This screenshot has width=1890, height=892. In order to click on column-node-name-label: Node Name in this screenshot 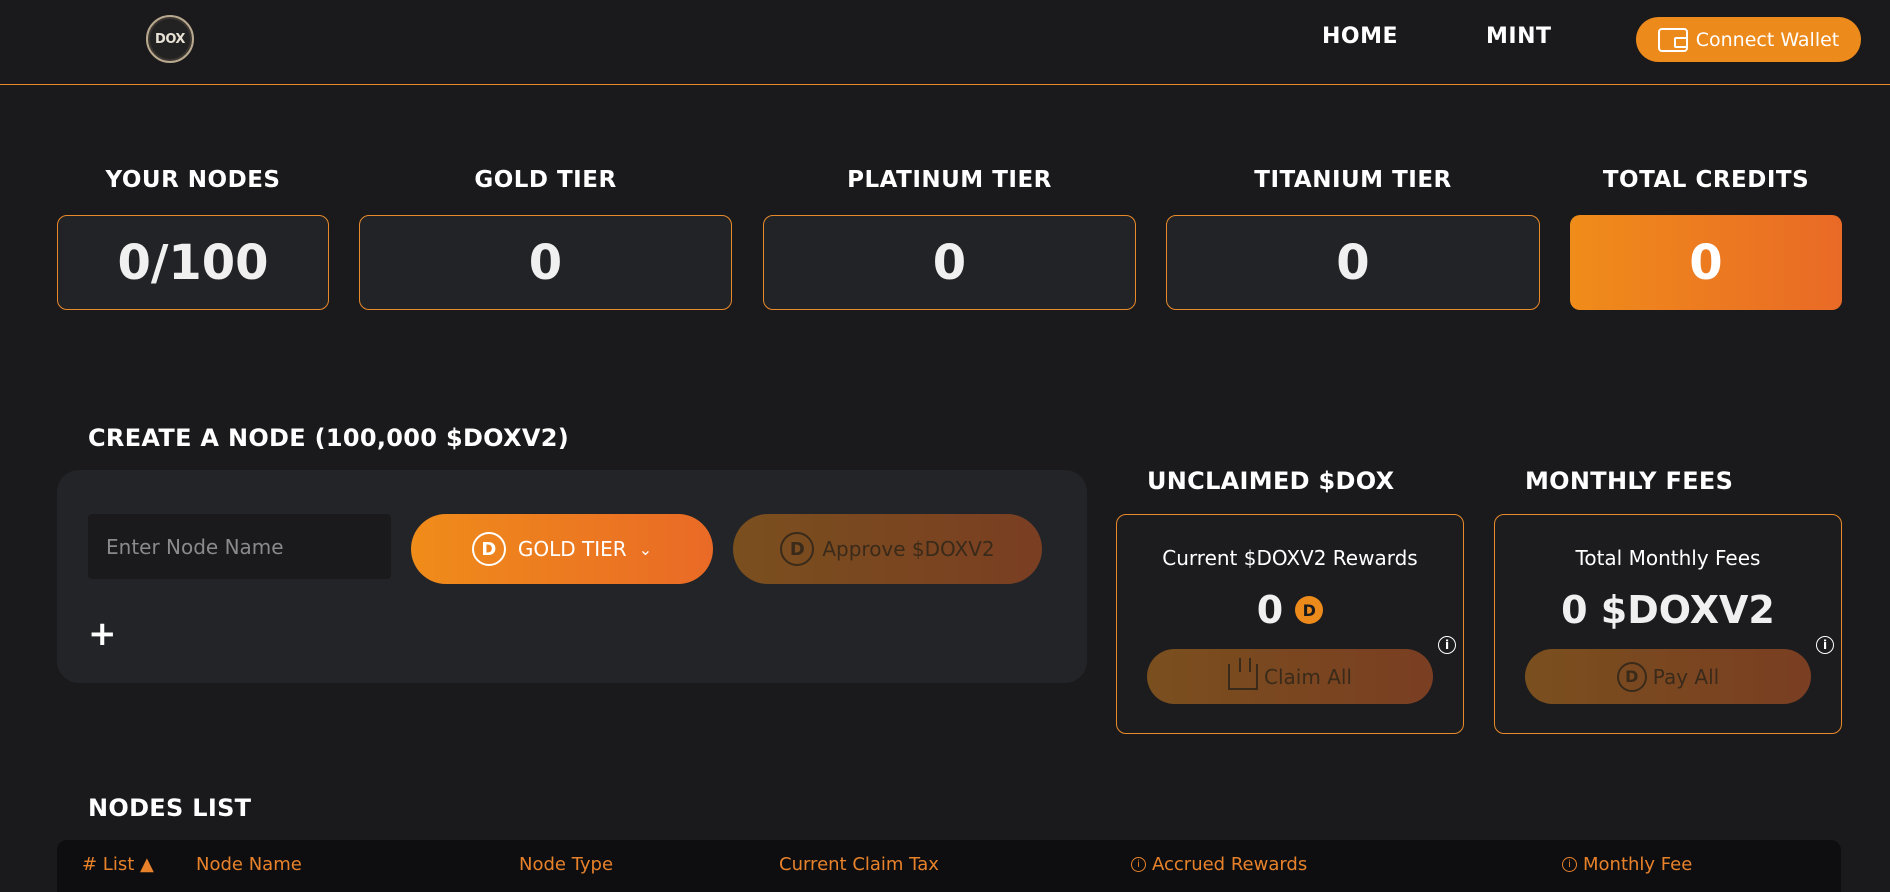, I will do `click(249, 864)`.